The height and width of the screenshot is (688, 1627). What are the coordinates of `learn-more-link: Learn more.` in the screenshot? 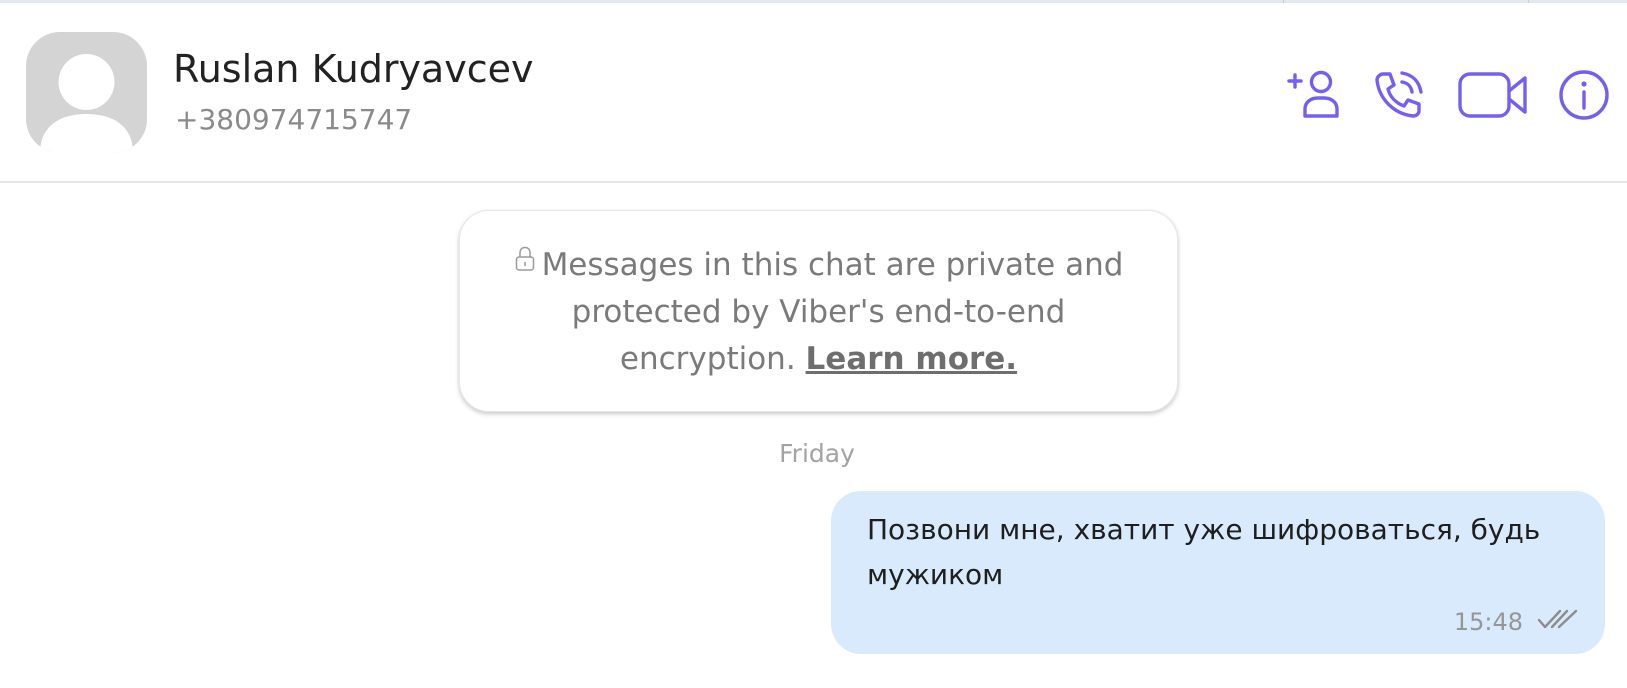 It's located at (912, 359).